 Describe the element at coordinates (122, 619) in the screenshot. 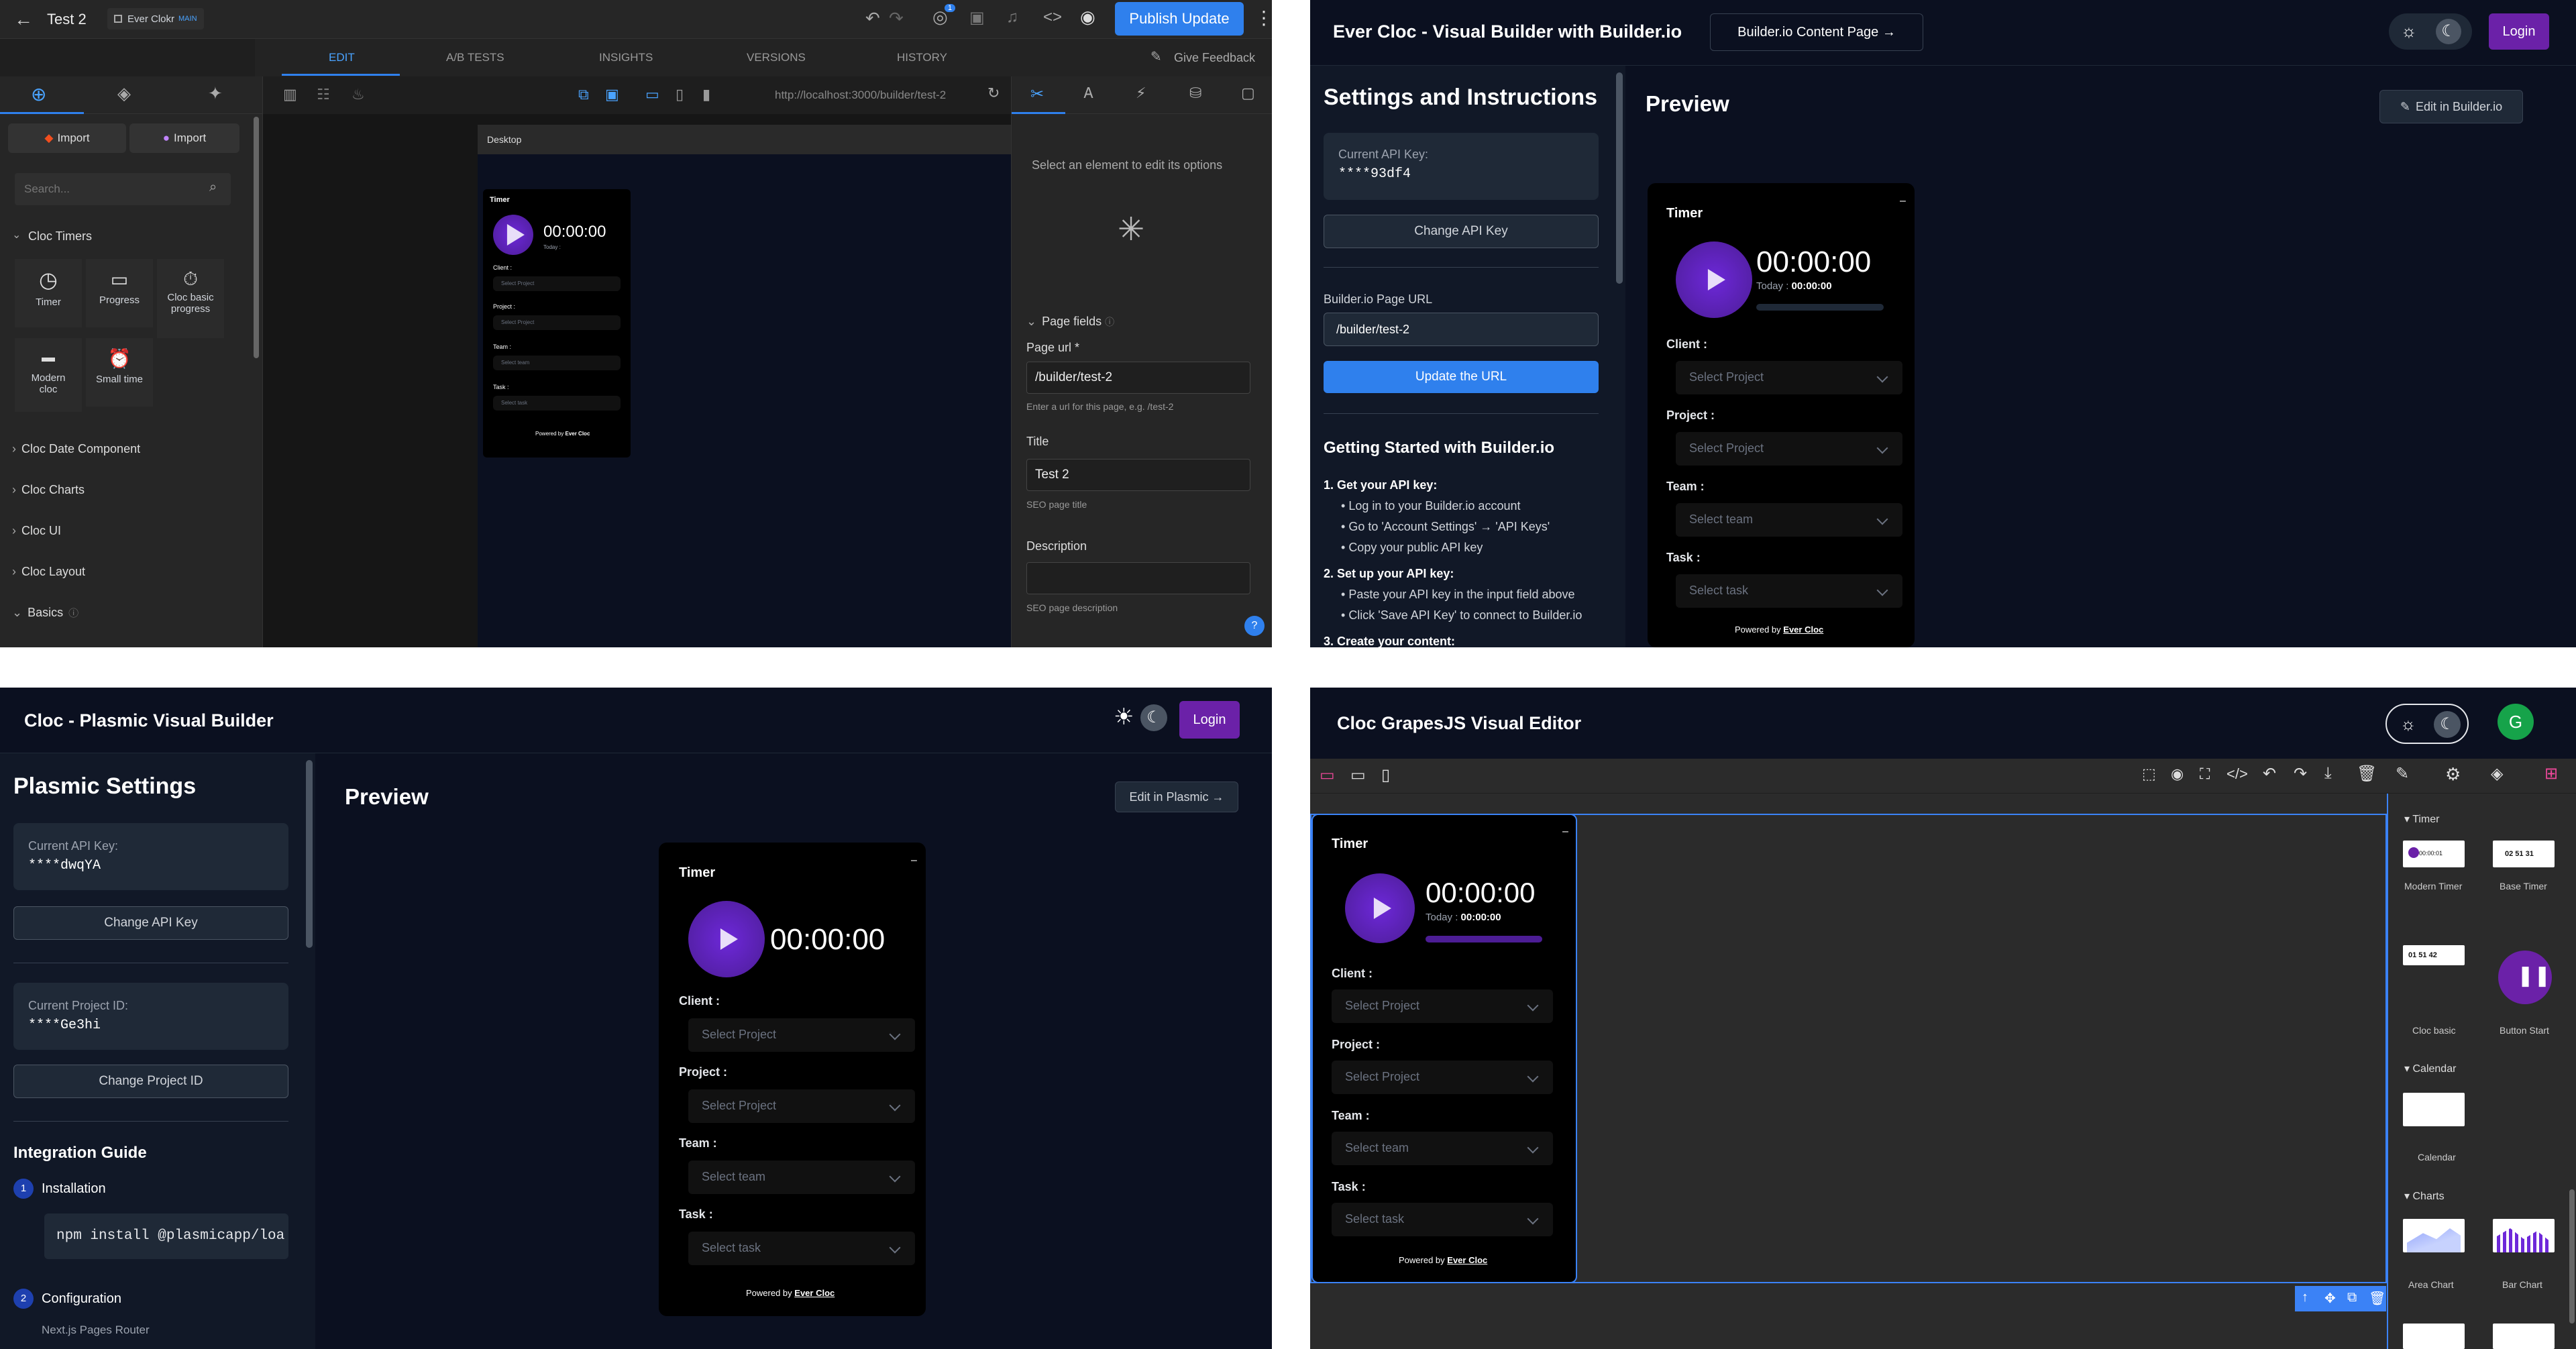

I see `category-basics: ⌄ Basics ⓘ` at that location.